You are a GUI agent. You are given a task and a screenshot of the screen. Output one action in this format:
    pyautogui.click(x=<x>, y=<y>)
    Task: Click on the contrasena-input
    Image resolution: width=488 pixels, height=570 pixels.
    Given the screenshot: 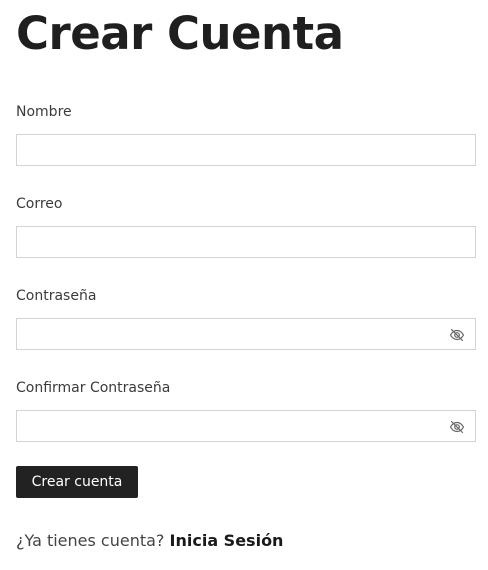 What is the action you would take?
    pyautogui.click(x=246, y=334)
    